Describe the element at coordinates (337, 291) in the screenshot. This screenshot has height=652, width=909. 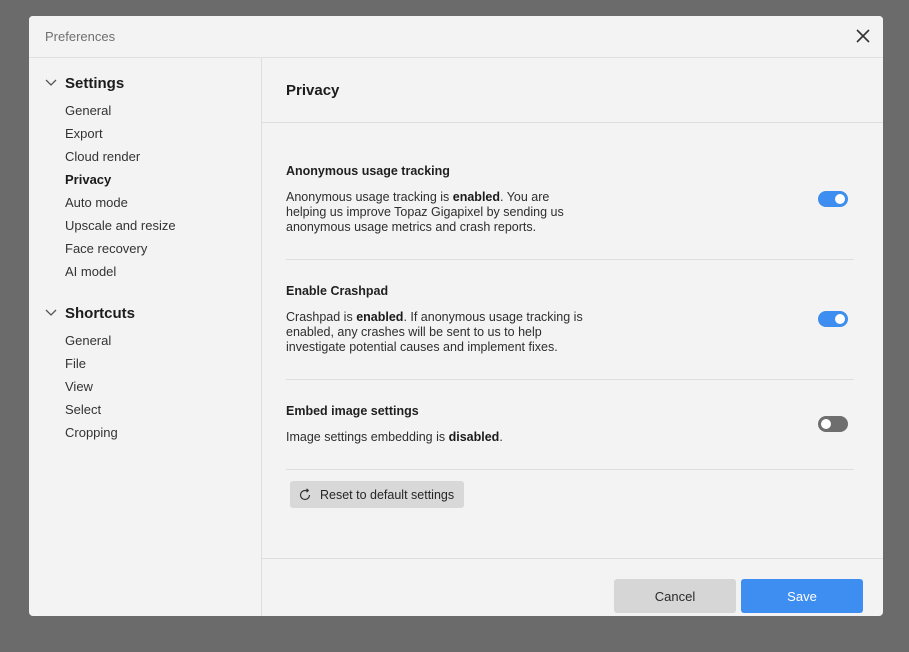
I see `setting-title: Enable Crashpad` at that location.